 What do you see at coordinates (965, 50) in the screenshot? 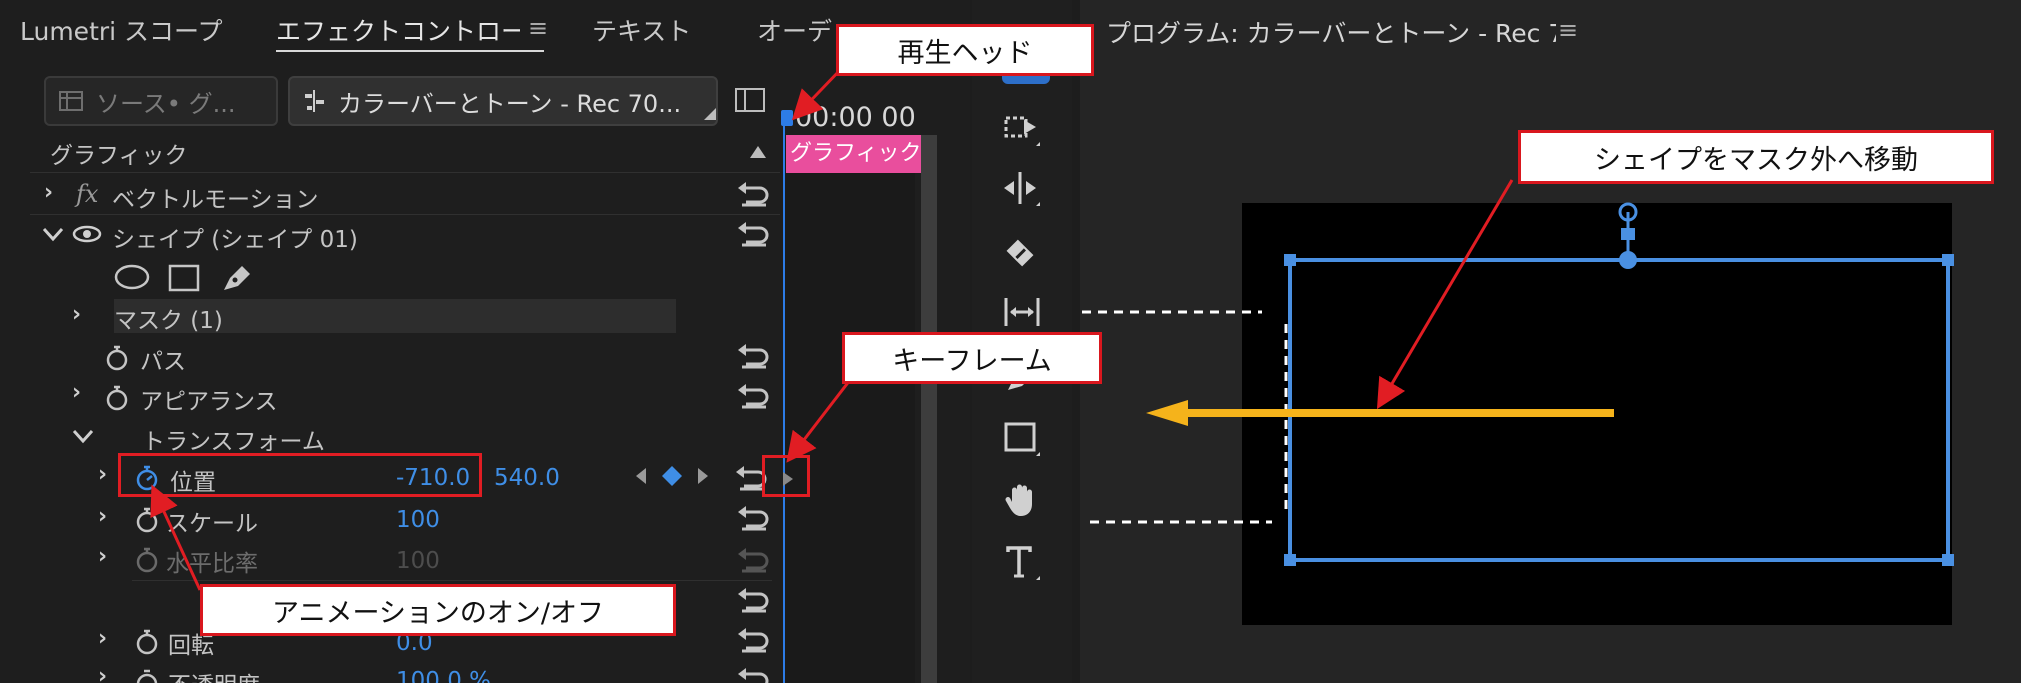
I see `callout-playhead: 再生ヘッド` at bounding box center [965, 50].